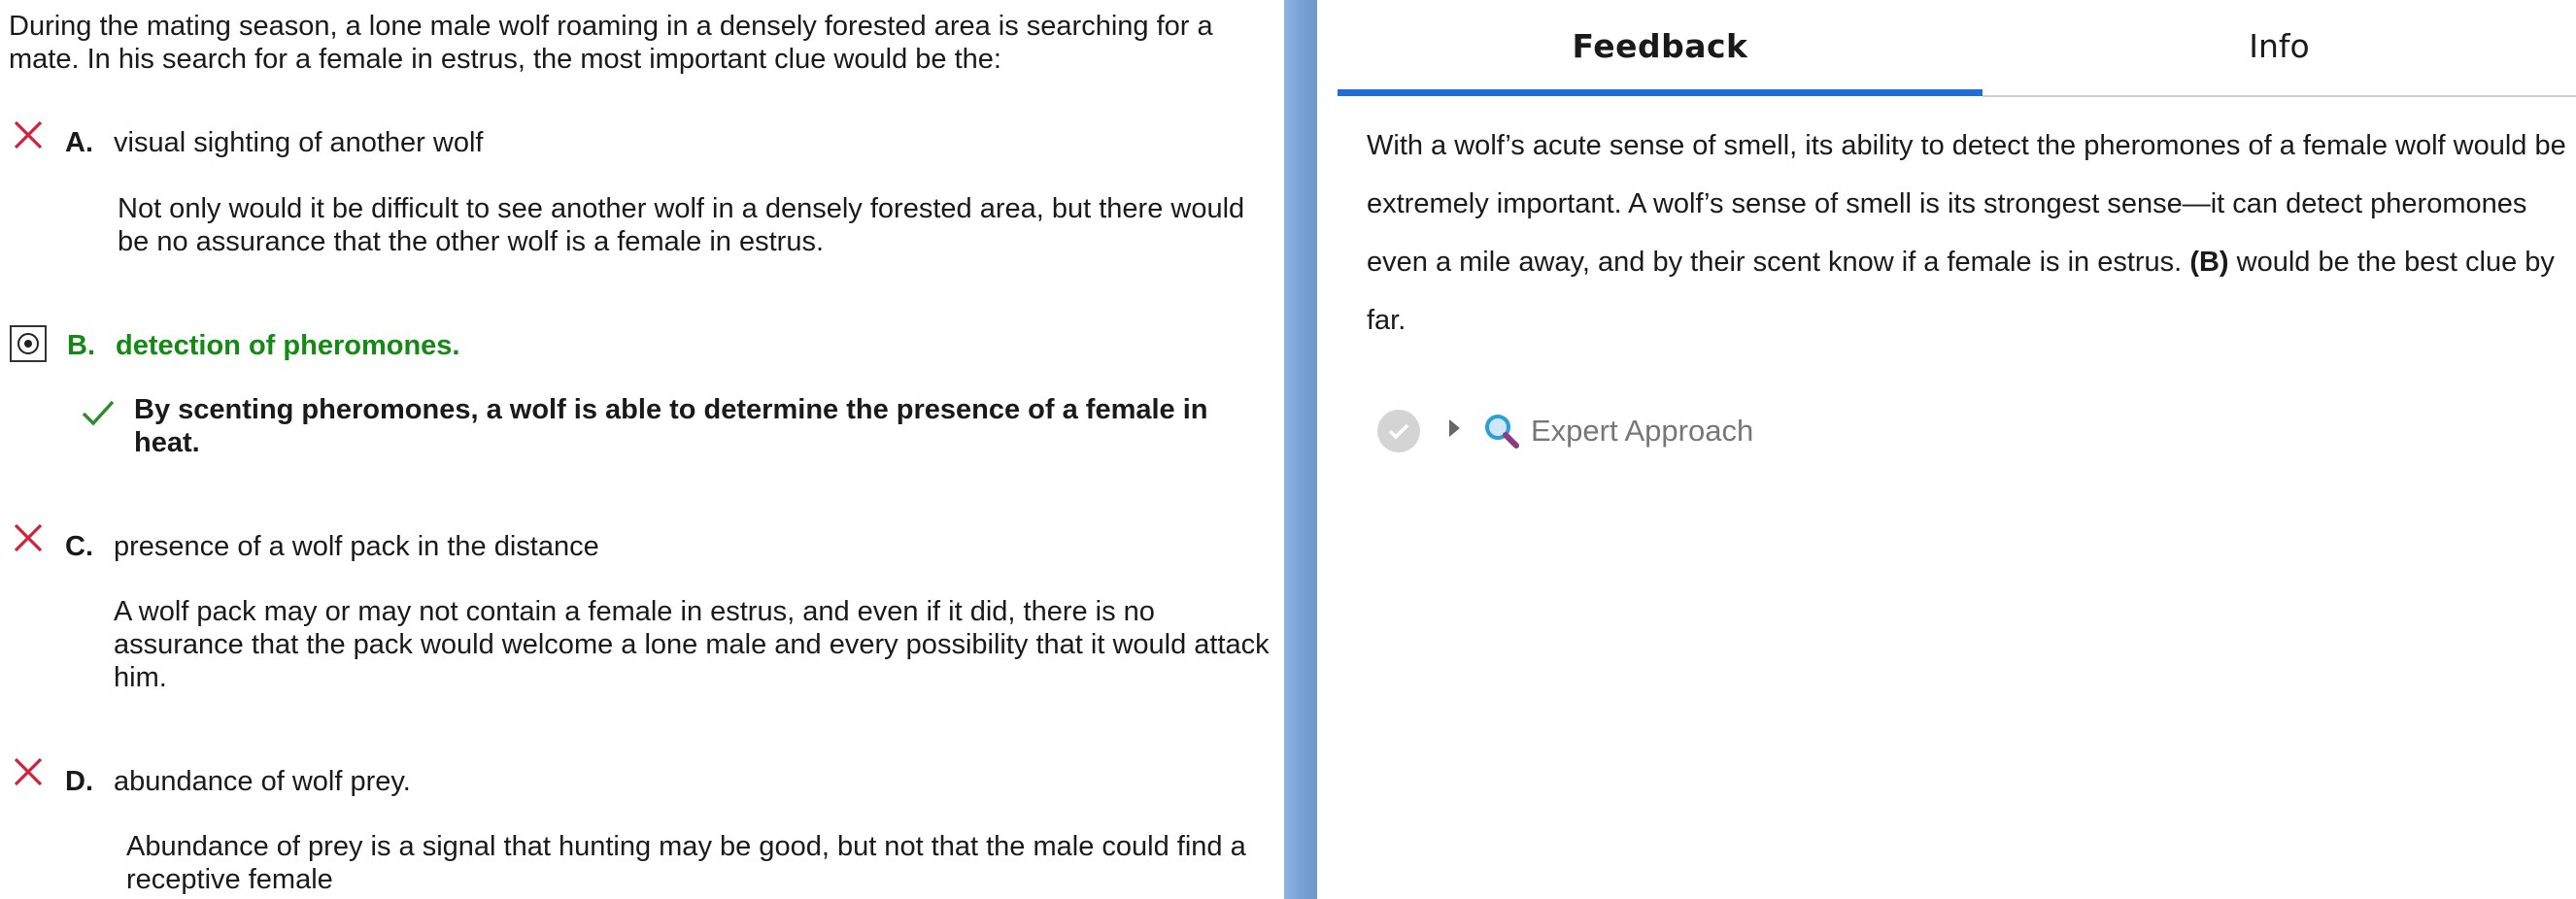 The image size is (2576, 899). I want to click on selected-radio-button, so click(28, 344).